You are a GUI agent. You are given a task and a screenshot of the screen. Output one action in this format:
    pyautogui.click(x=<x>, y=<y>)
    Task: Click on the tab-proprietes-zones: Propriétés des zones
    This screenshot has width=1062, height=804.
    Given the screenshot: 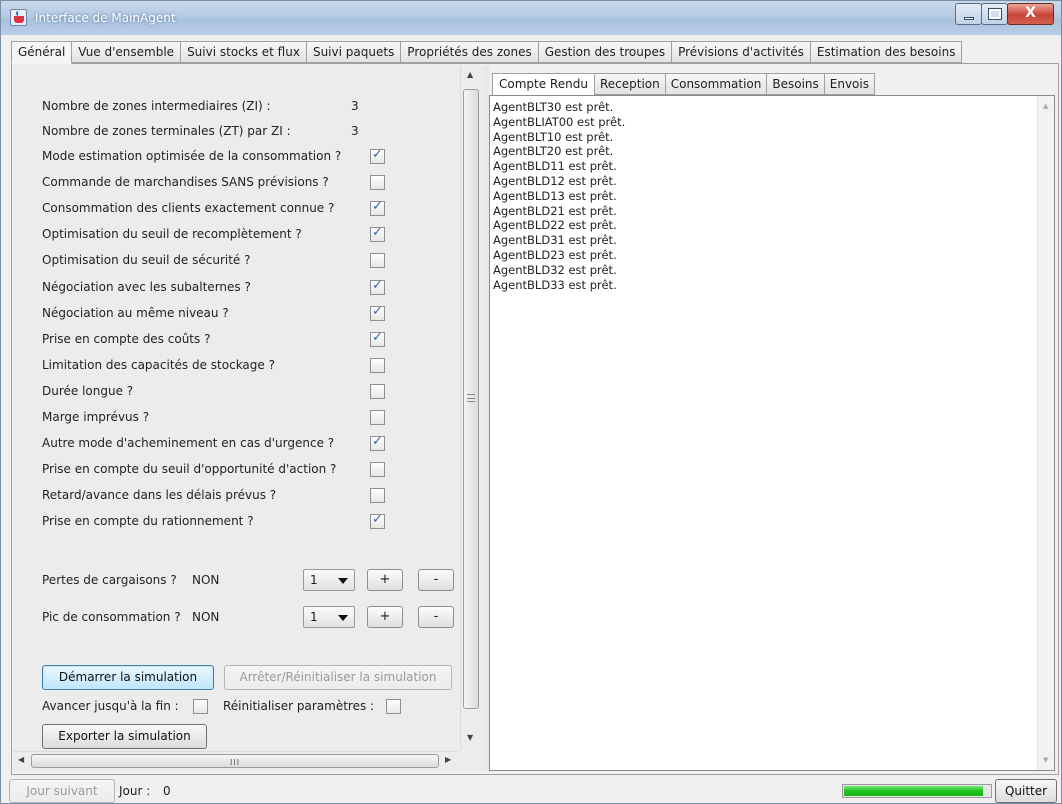 What is the action you would take?
    pyautogui.click(x=470, y=52)
    